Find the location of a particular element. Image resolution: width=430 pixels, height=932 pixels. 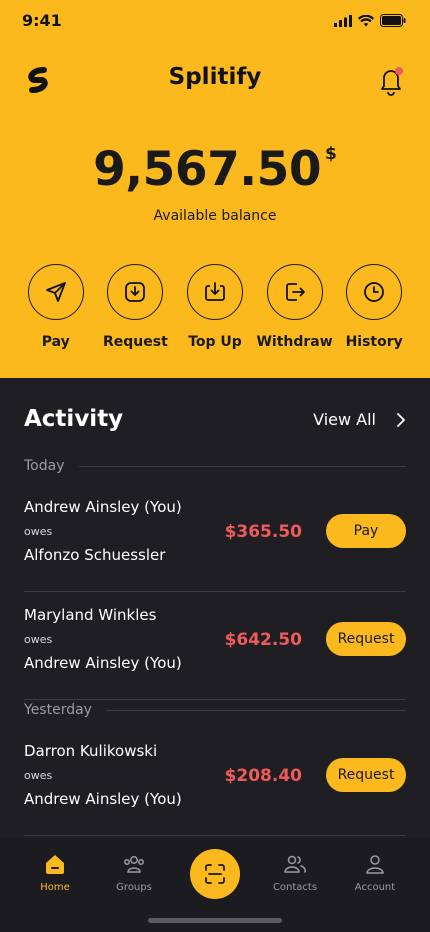

scan-icon is located at coordinates (215, 874).